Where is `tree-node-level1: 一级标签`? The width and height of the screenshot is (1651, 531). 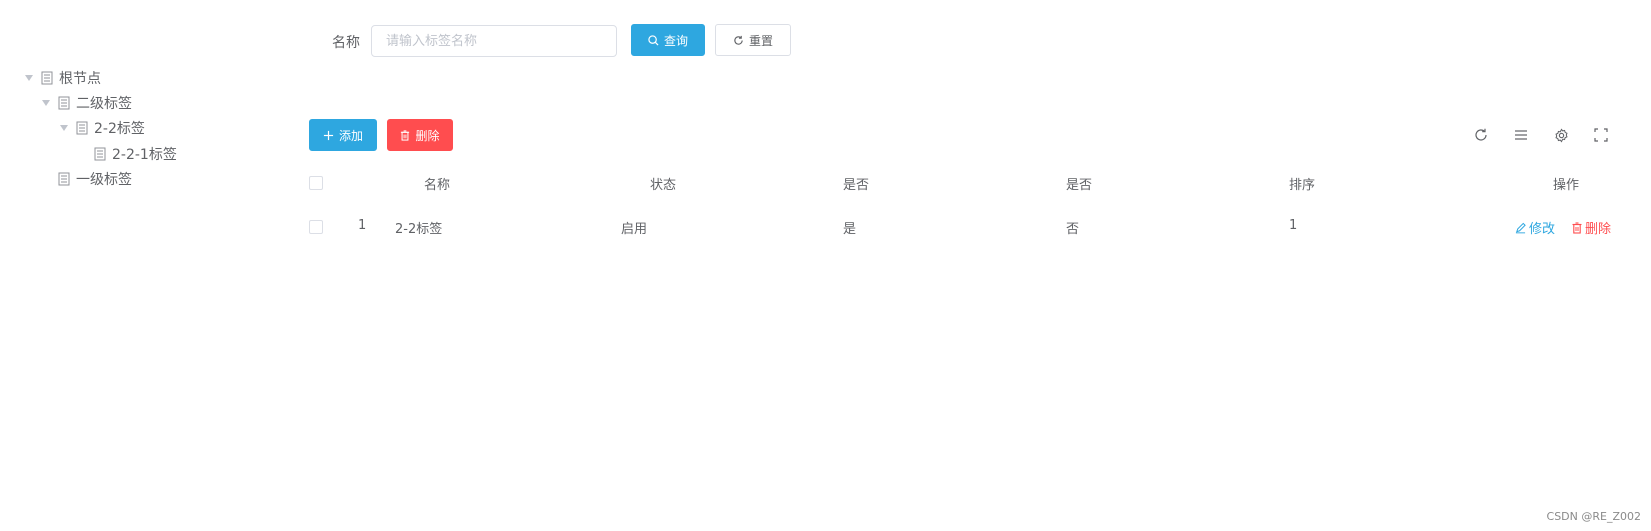 tree-node-level1: 一级标签 is located at coordinates (87, 179).